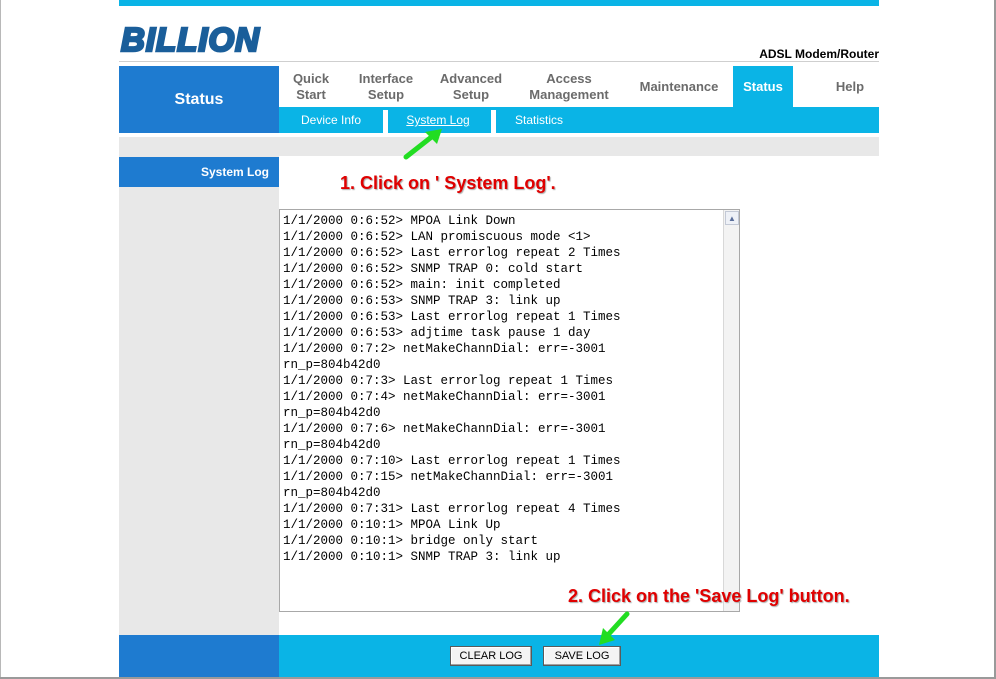 The width and height of the screenshot is (996, 679). I want to click on window-border-left, so click(0, 339).